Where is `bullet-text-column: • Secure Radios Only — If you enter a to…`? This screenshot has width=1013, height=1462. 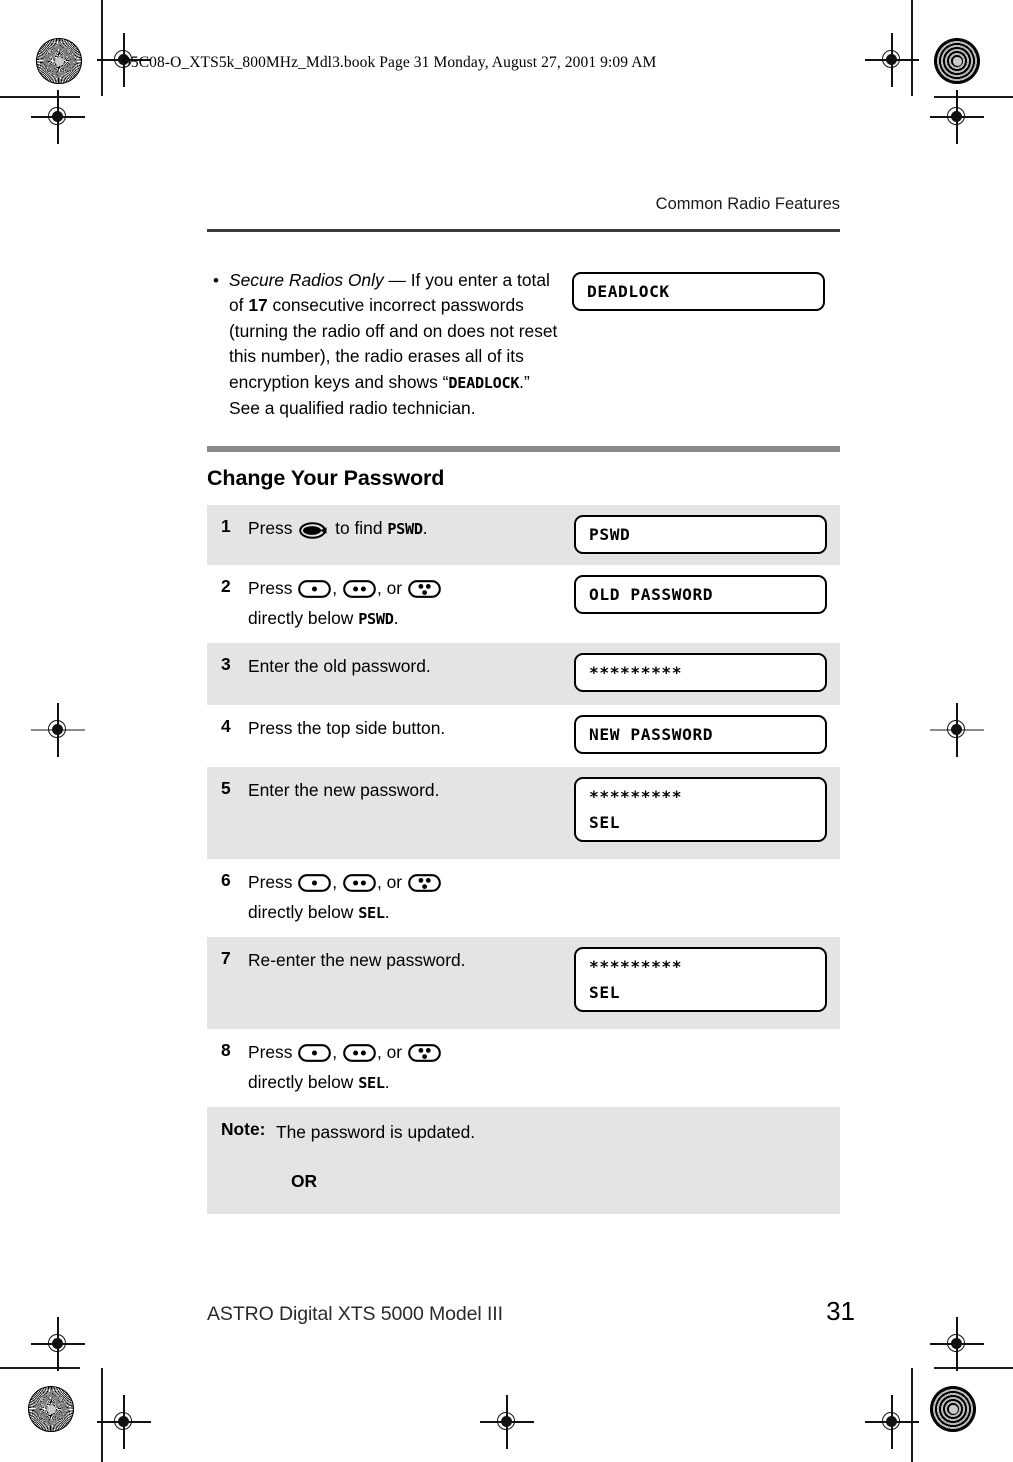
bullet-text-column: • Secure Radios Only — If you enter a to… is located at coordinates (383, 345).